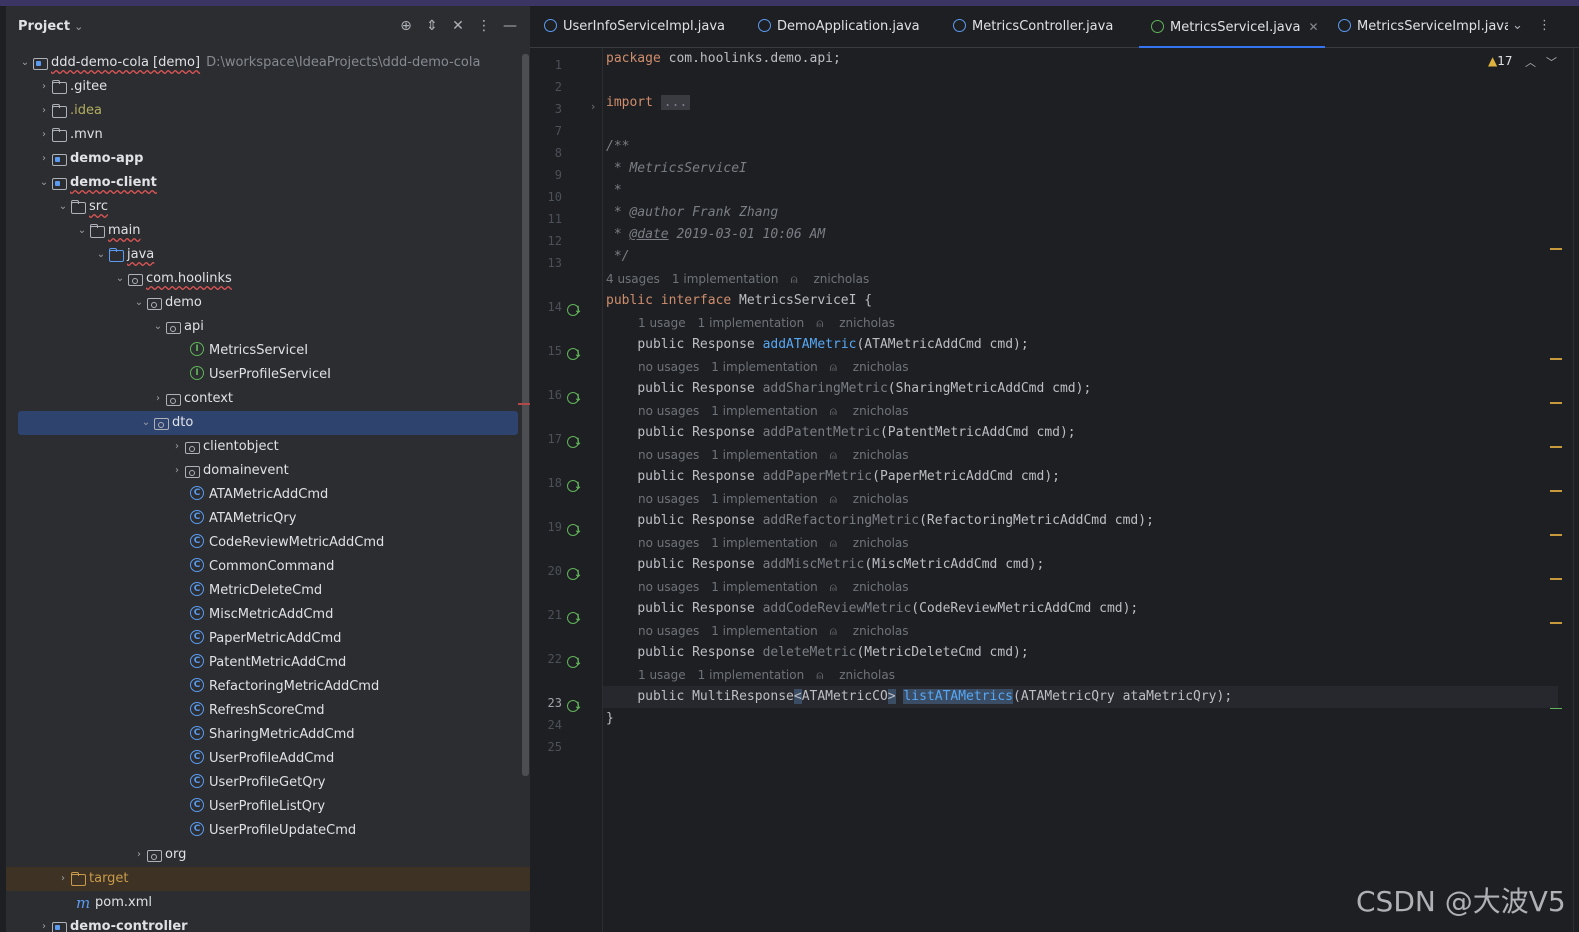  What do you see at coordinates (1313, 27) in the screenshot?
I see `close-icon: ✕` at bounding box center [1313, 27].